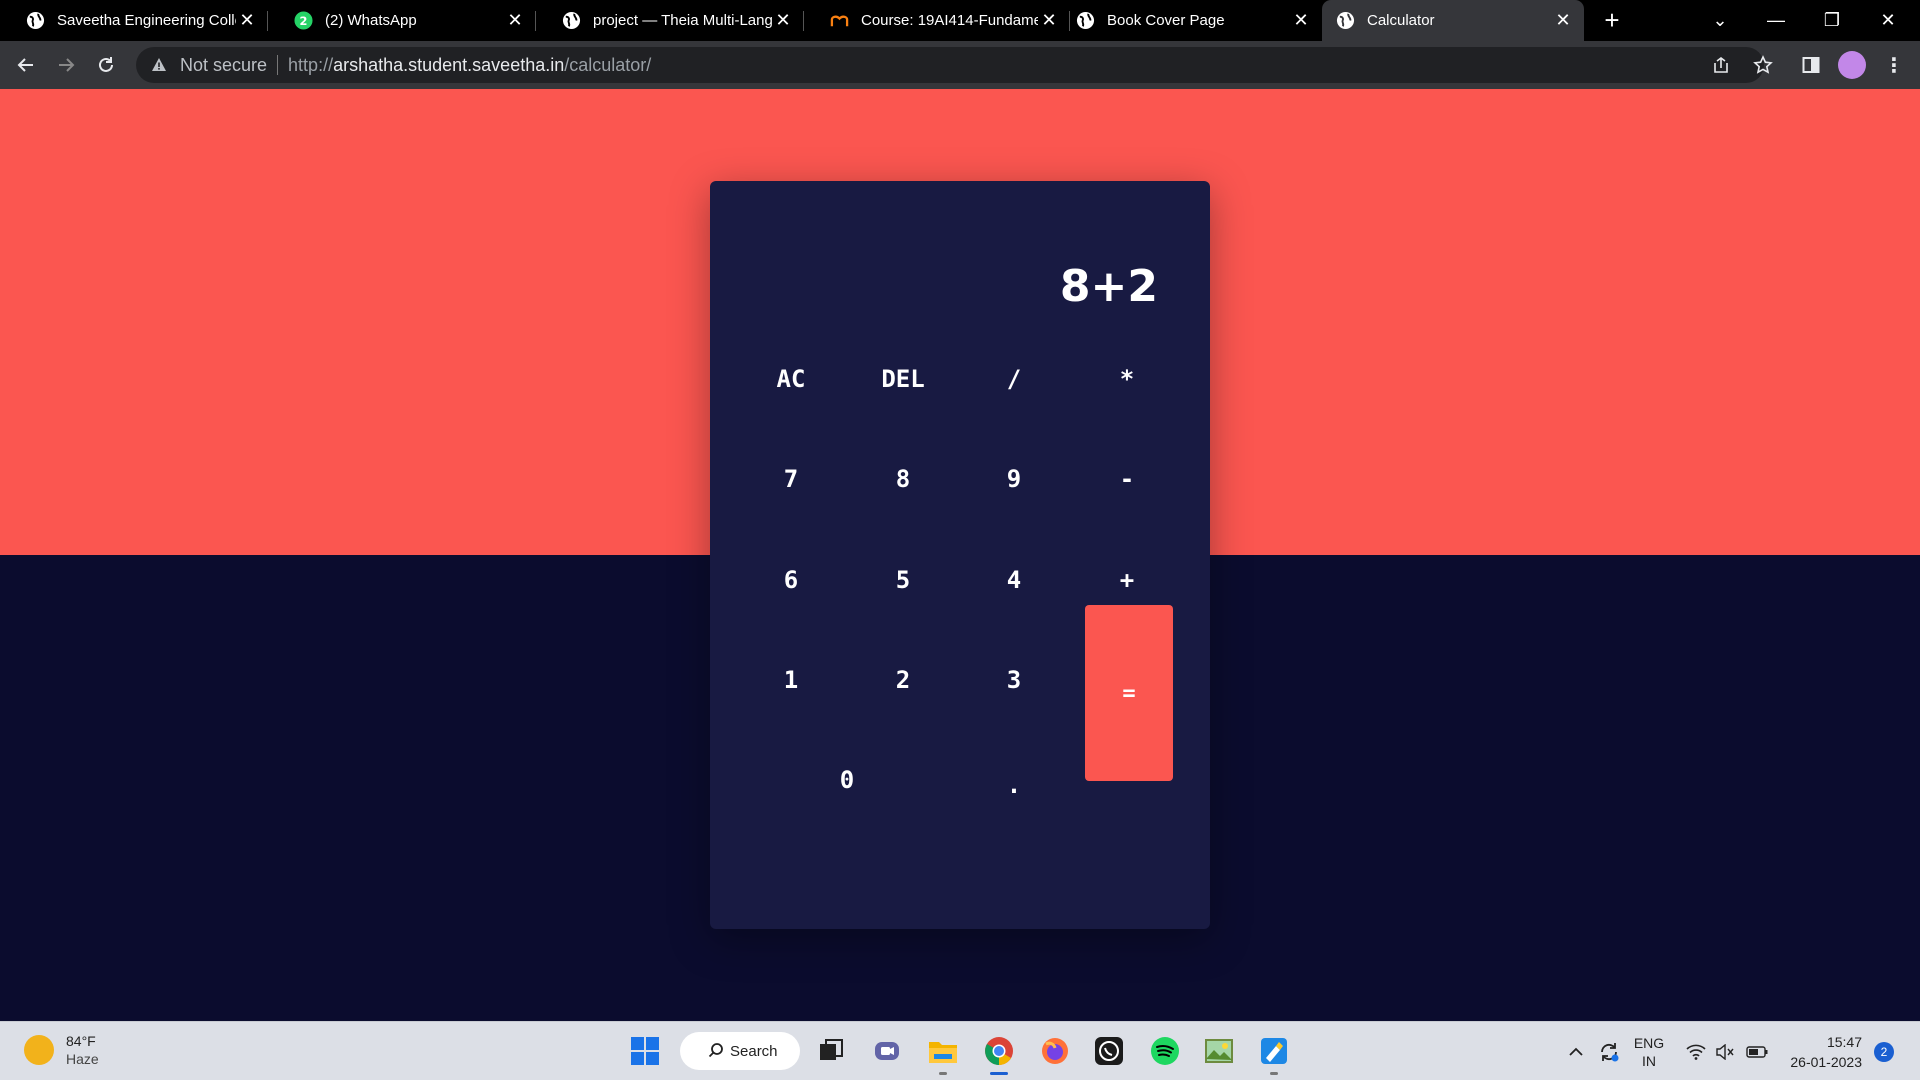 This screenshot has width=1920, height=1080. I want to click on divider, so click(278, 65).